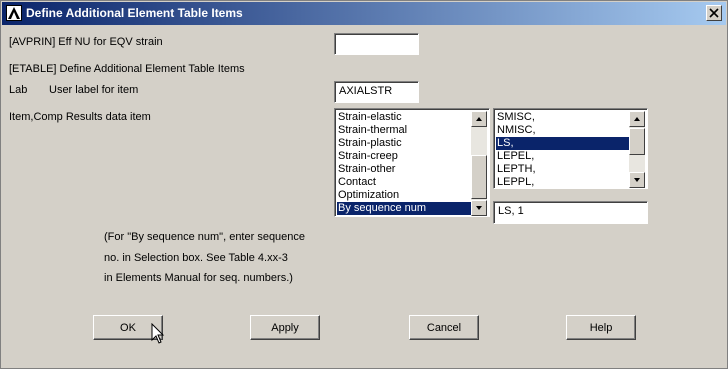 The height and width of the screenshot is (369, 728). What do you see at coordinates (198, 278) in the screenshot?
I see `note-line-3: in Elements Manual for seq. numbers.)` at bounding box center [198, 278].